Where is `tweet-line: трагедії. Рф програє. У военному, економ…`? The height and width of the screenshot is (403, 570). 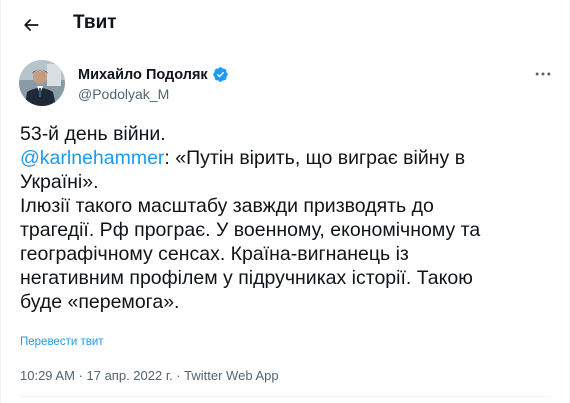 tweet-line: трагедії. Рф програє. У военному, економ… is located at coordinates (250, 230).